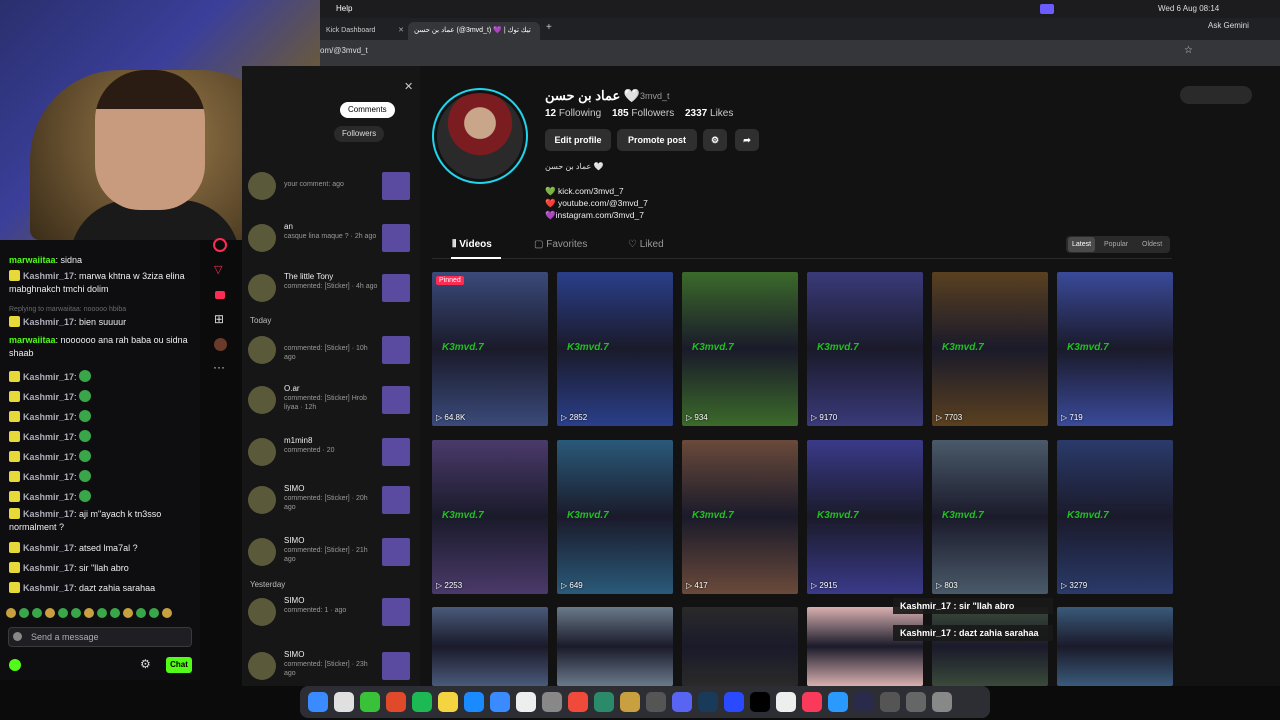  What do you see at coordinates (1188, 50) in the screenshot?
I see `bookmark-star-icon: ☆` at bounding box center [1188, 50].